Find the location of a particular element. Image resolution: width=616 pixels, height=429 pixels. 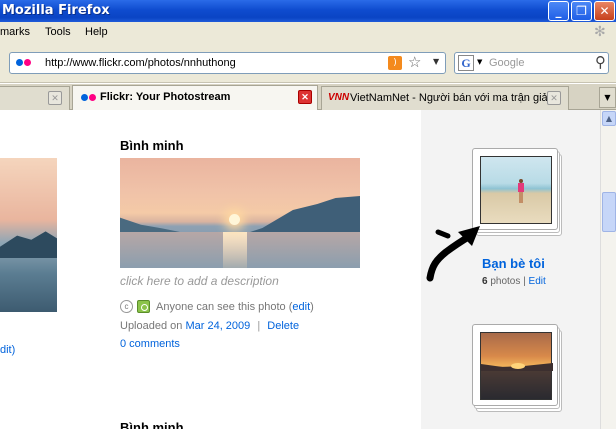

hand-drawn-arrow-icon is located at coordinates (453, 254).